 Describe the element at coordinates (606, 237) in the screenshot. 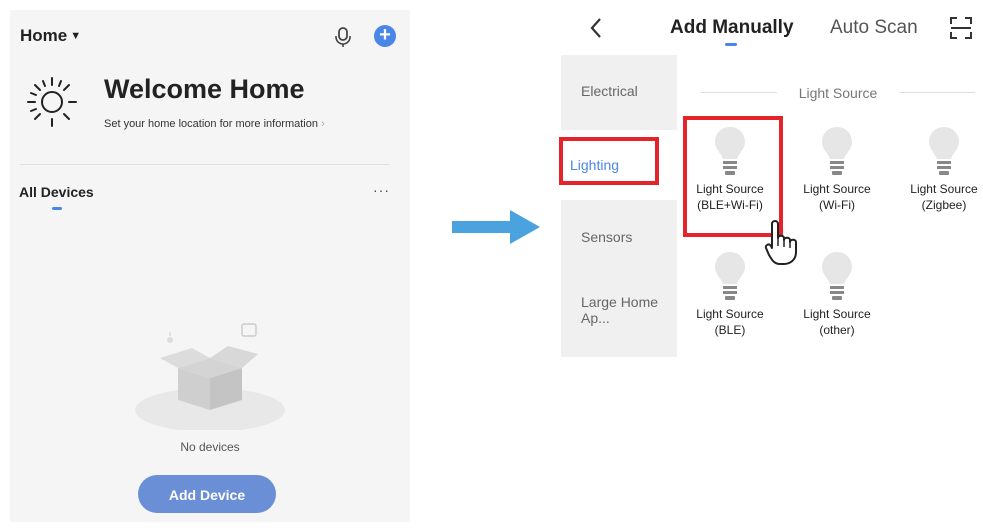

I see `category-sensors: Sensors` at that location.